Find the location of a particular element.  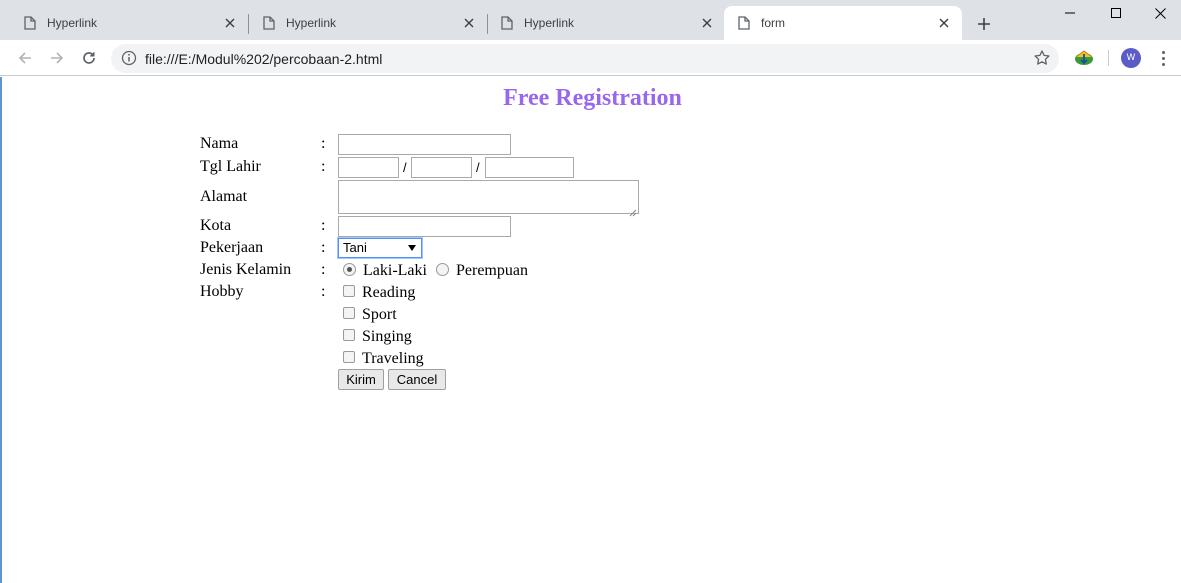

alamat-label: Alamat is located at coordinates (224, 196).